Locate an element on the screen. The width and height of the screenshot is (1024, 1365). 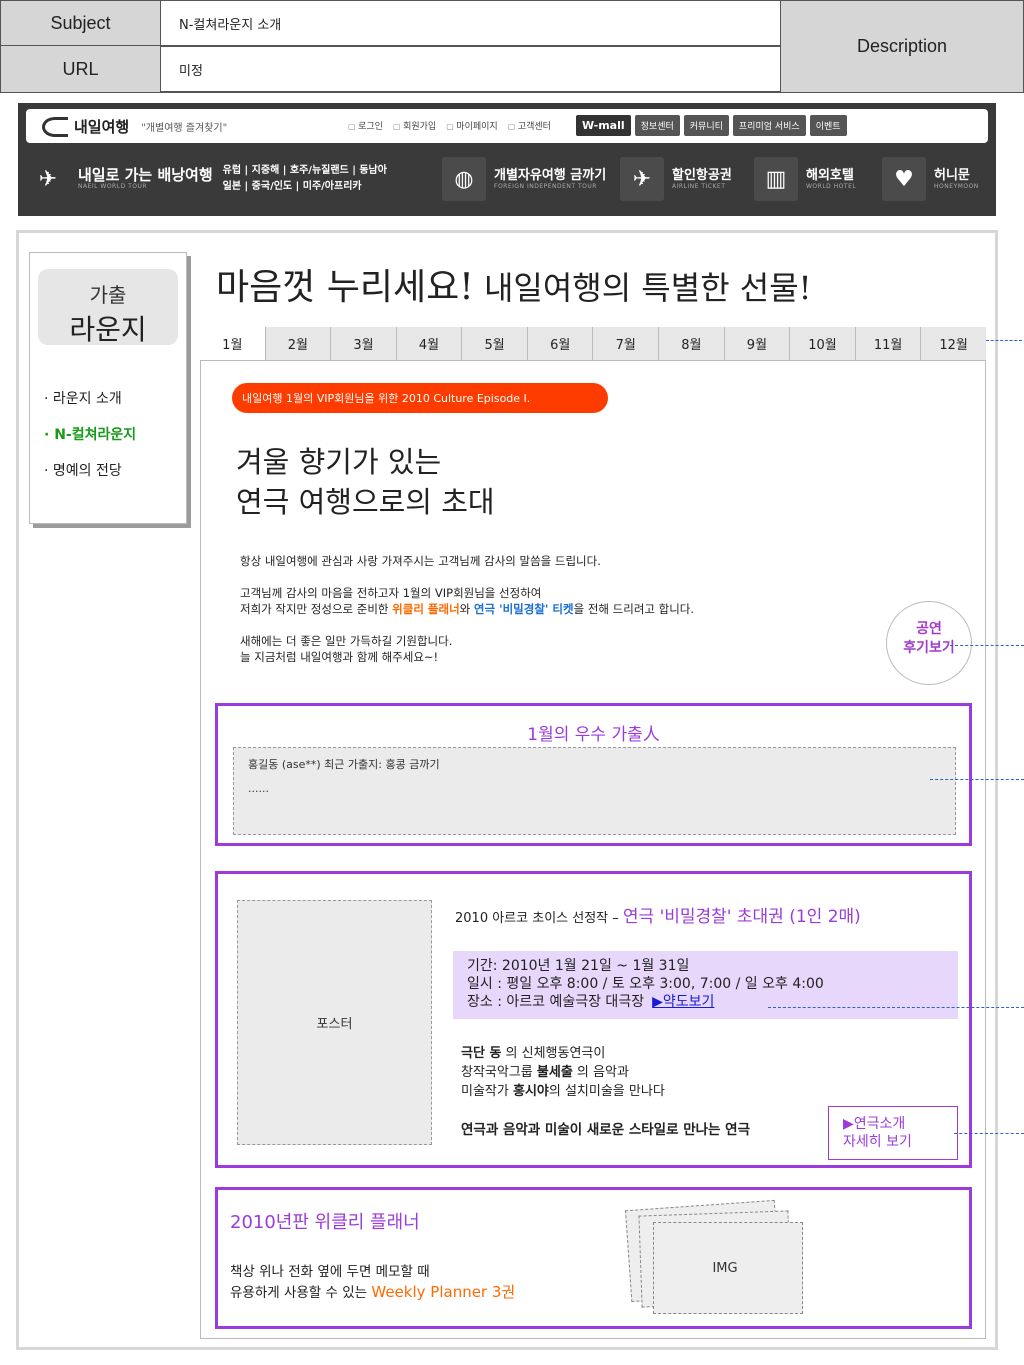
utility-links: 로그인 회원가입 마이페이지 고객센터 is located at coordinates (449, 125).